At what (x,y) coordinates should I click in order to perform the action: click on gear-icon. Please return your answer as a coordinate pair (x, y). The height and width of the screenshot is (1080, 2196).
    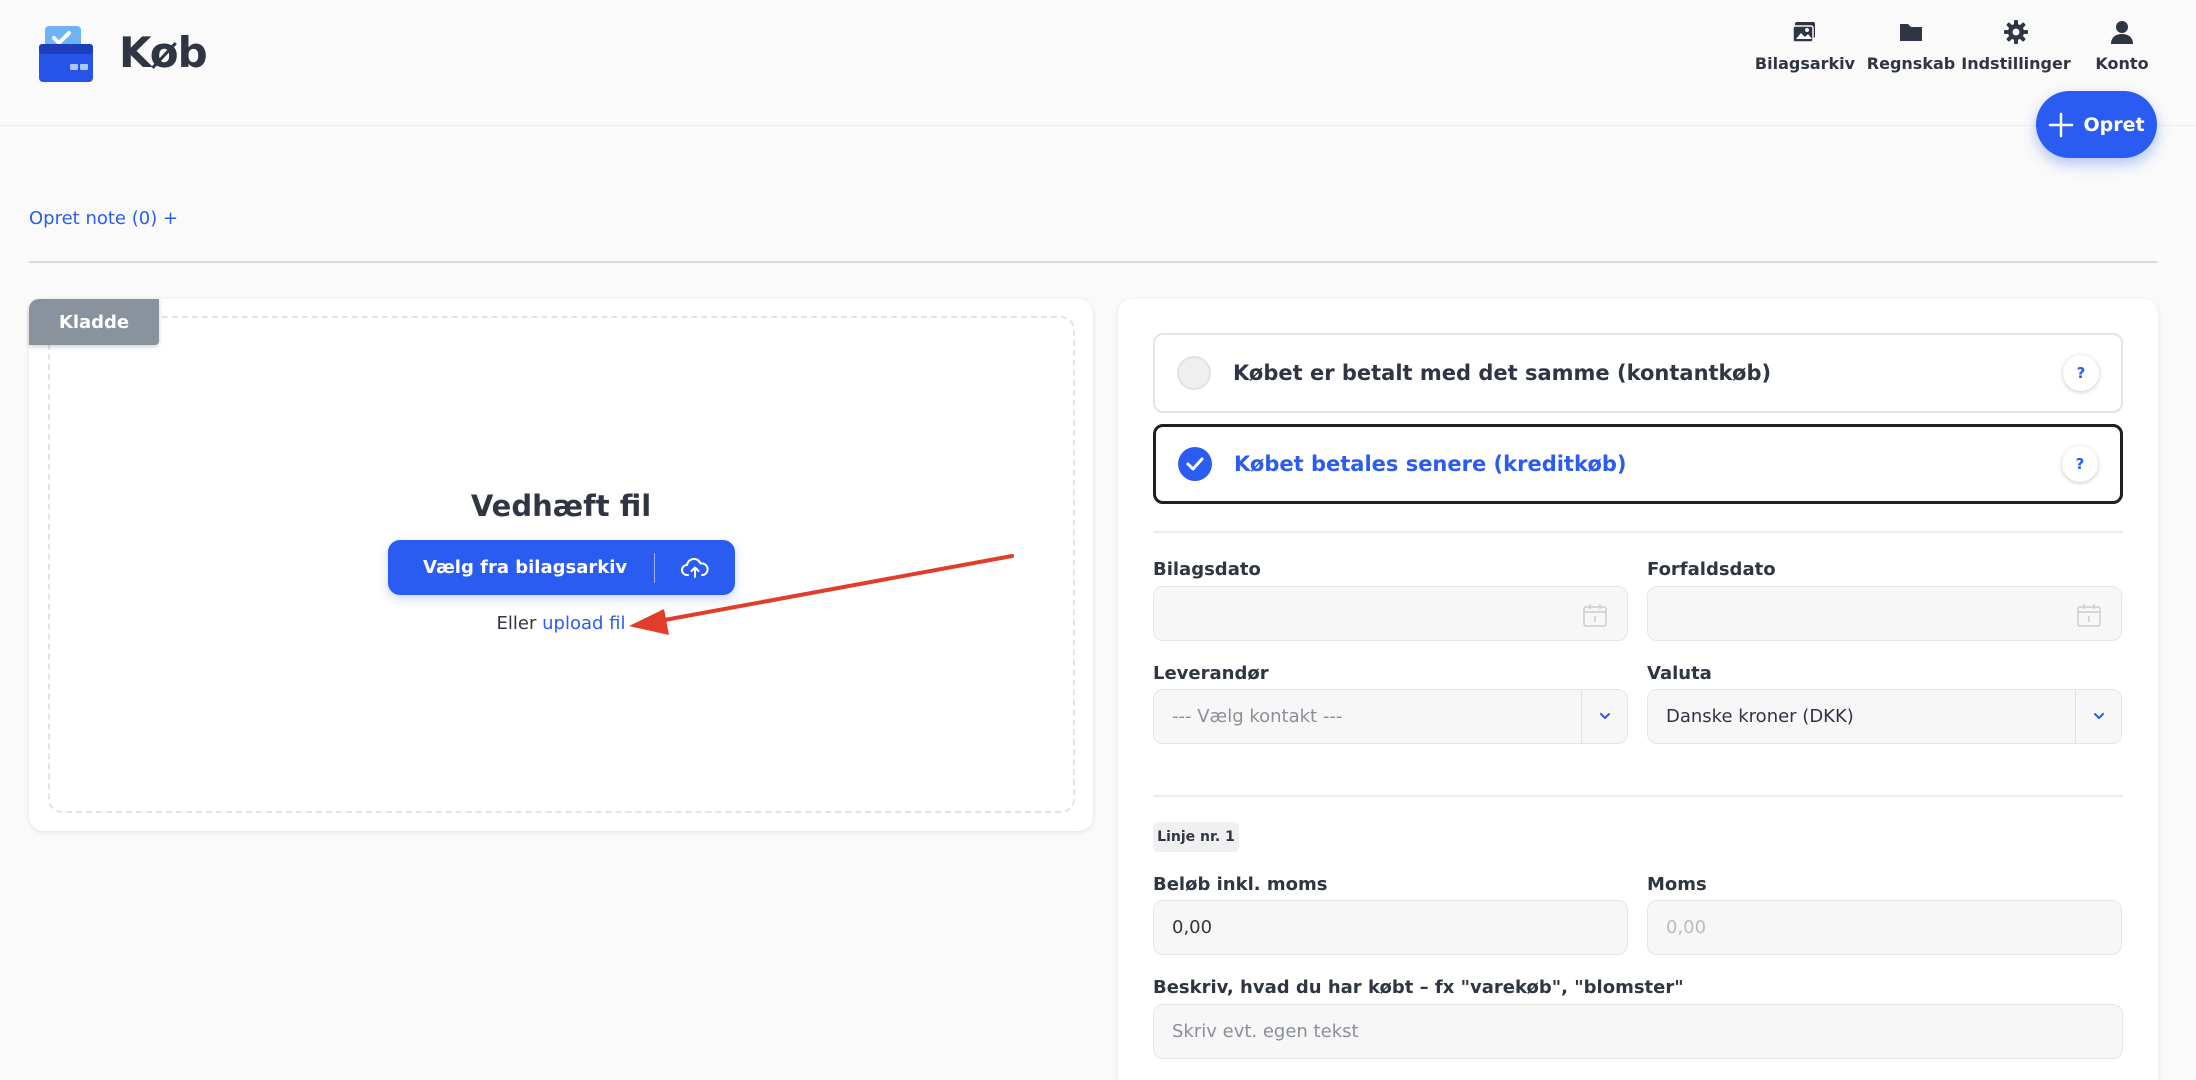
    Looking at the image, I should click on (2016, 32).